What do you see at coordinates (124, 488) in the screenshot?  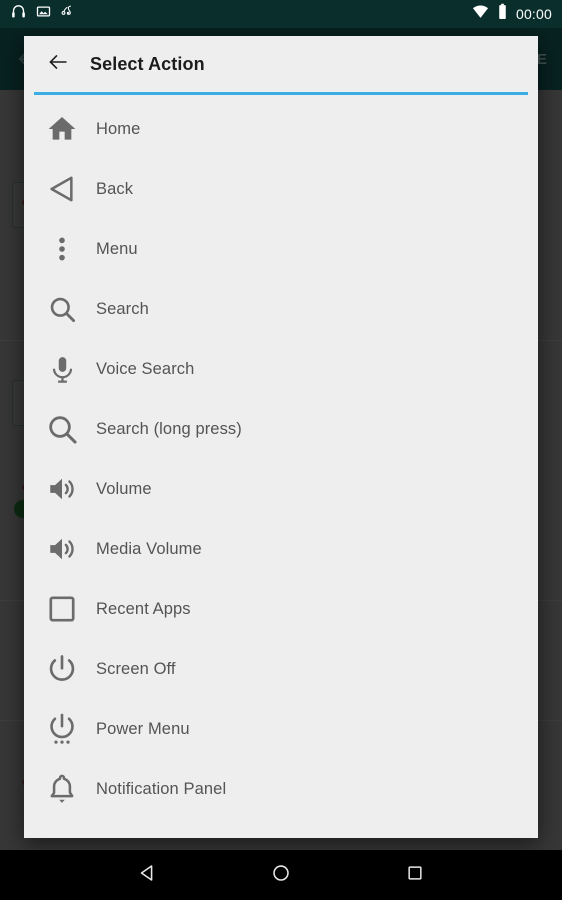 I see `action-label: Volume` at bounding box center [124, 488].